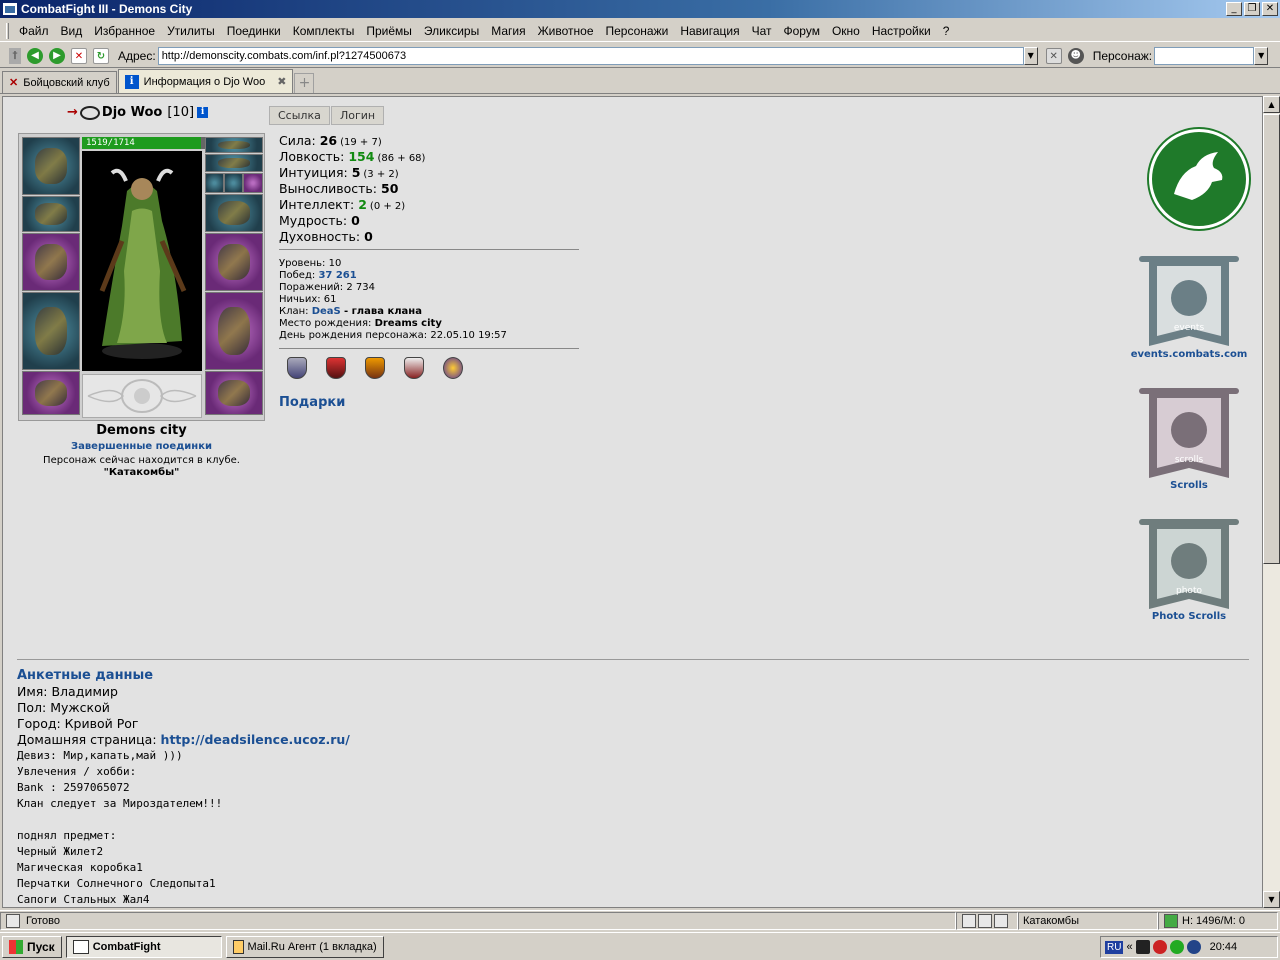  I want to click on menu-item: Персонажи, so click(637, 31).